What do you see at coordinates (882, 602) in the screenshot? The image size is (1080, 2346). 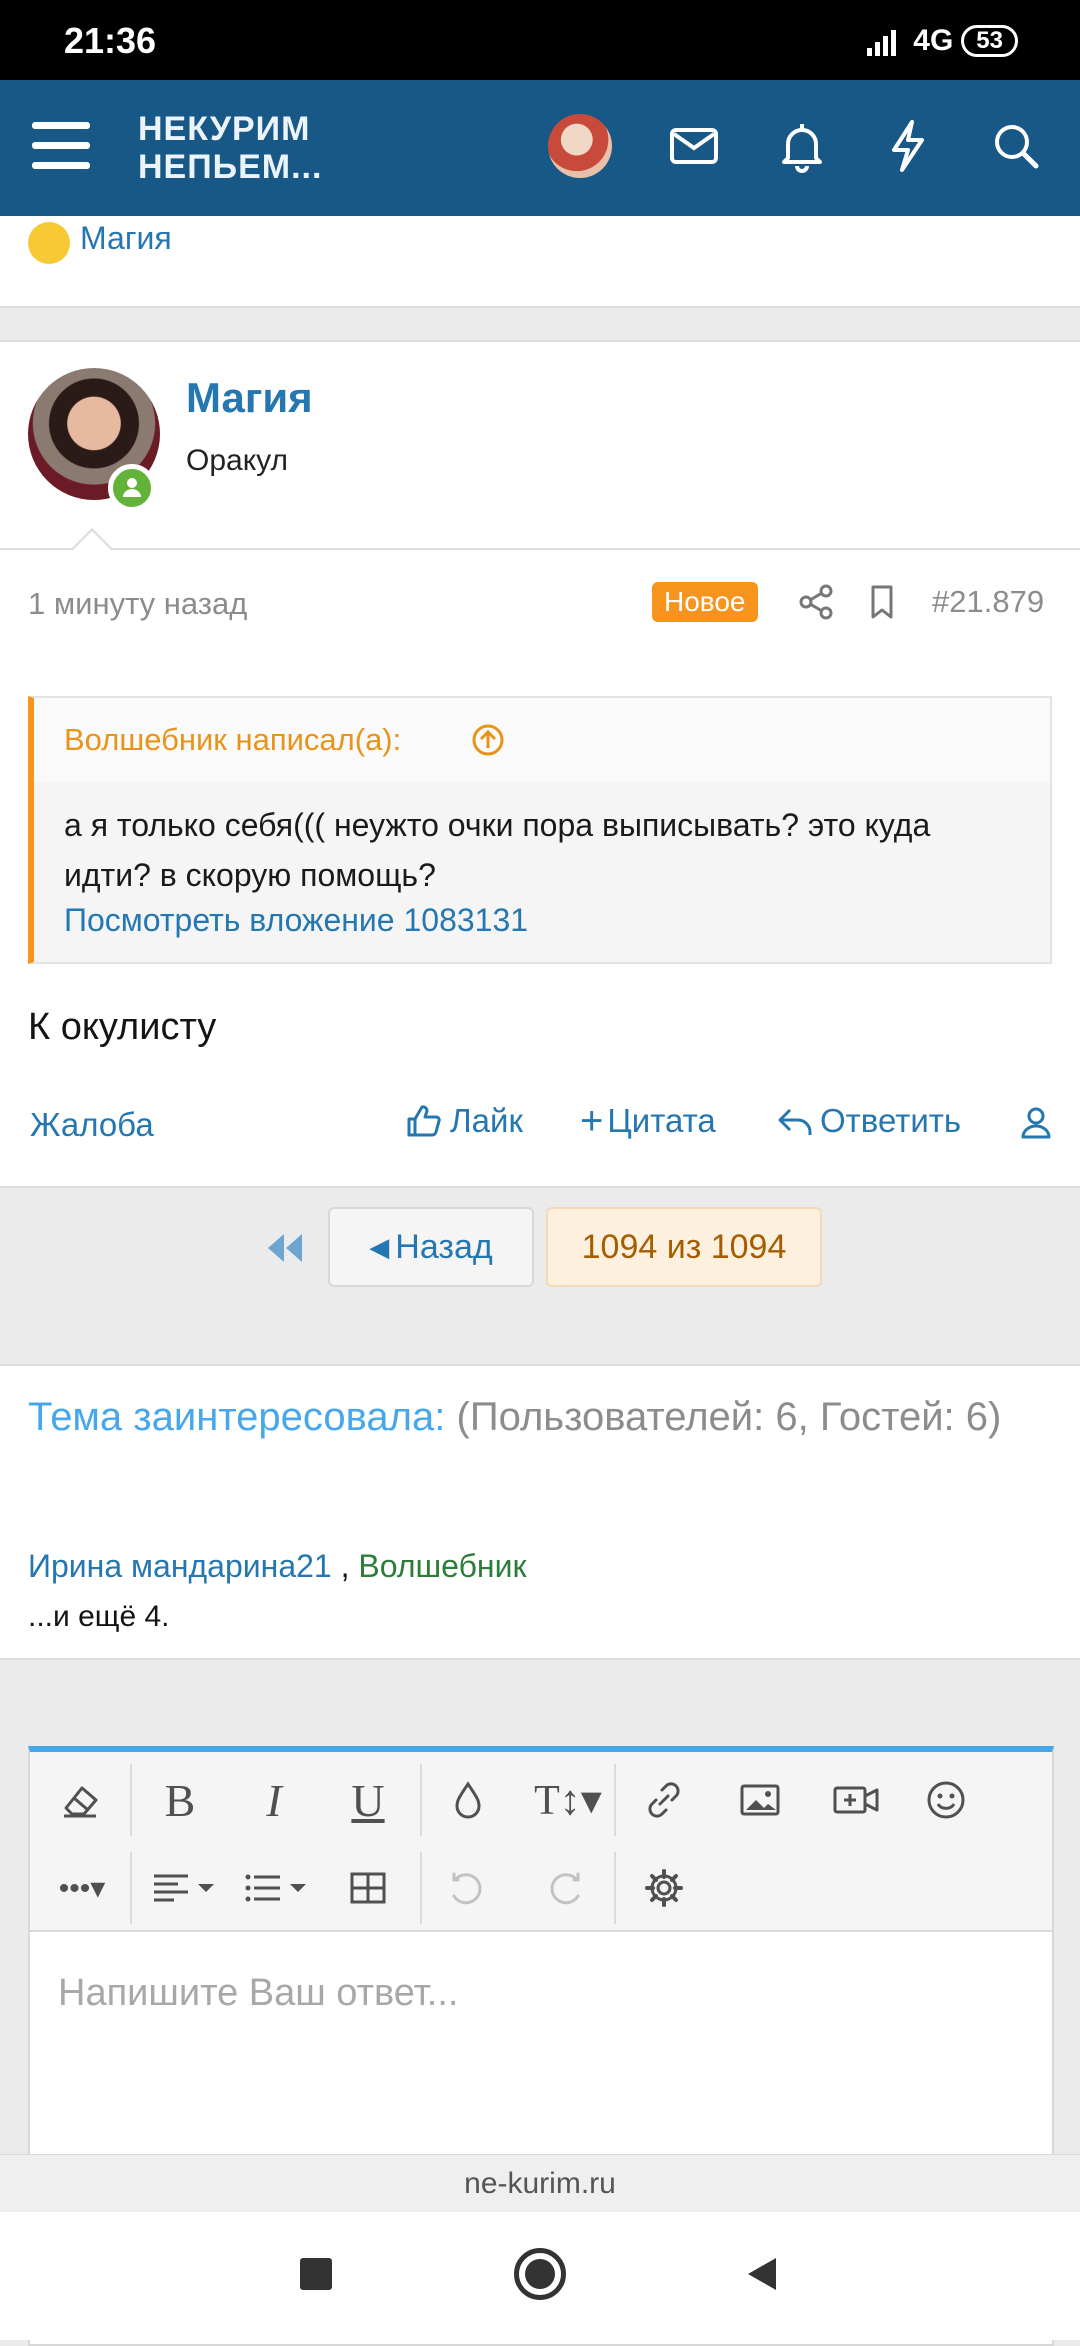 I see `bookmark-icon` at bounding box center [882, 602].